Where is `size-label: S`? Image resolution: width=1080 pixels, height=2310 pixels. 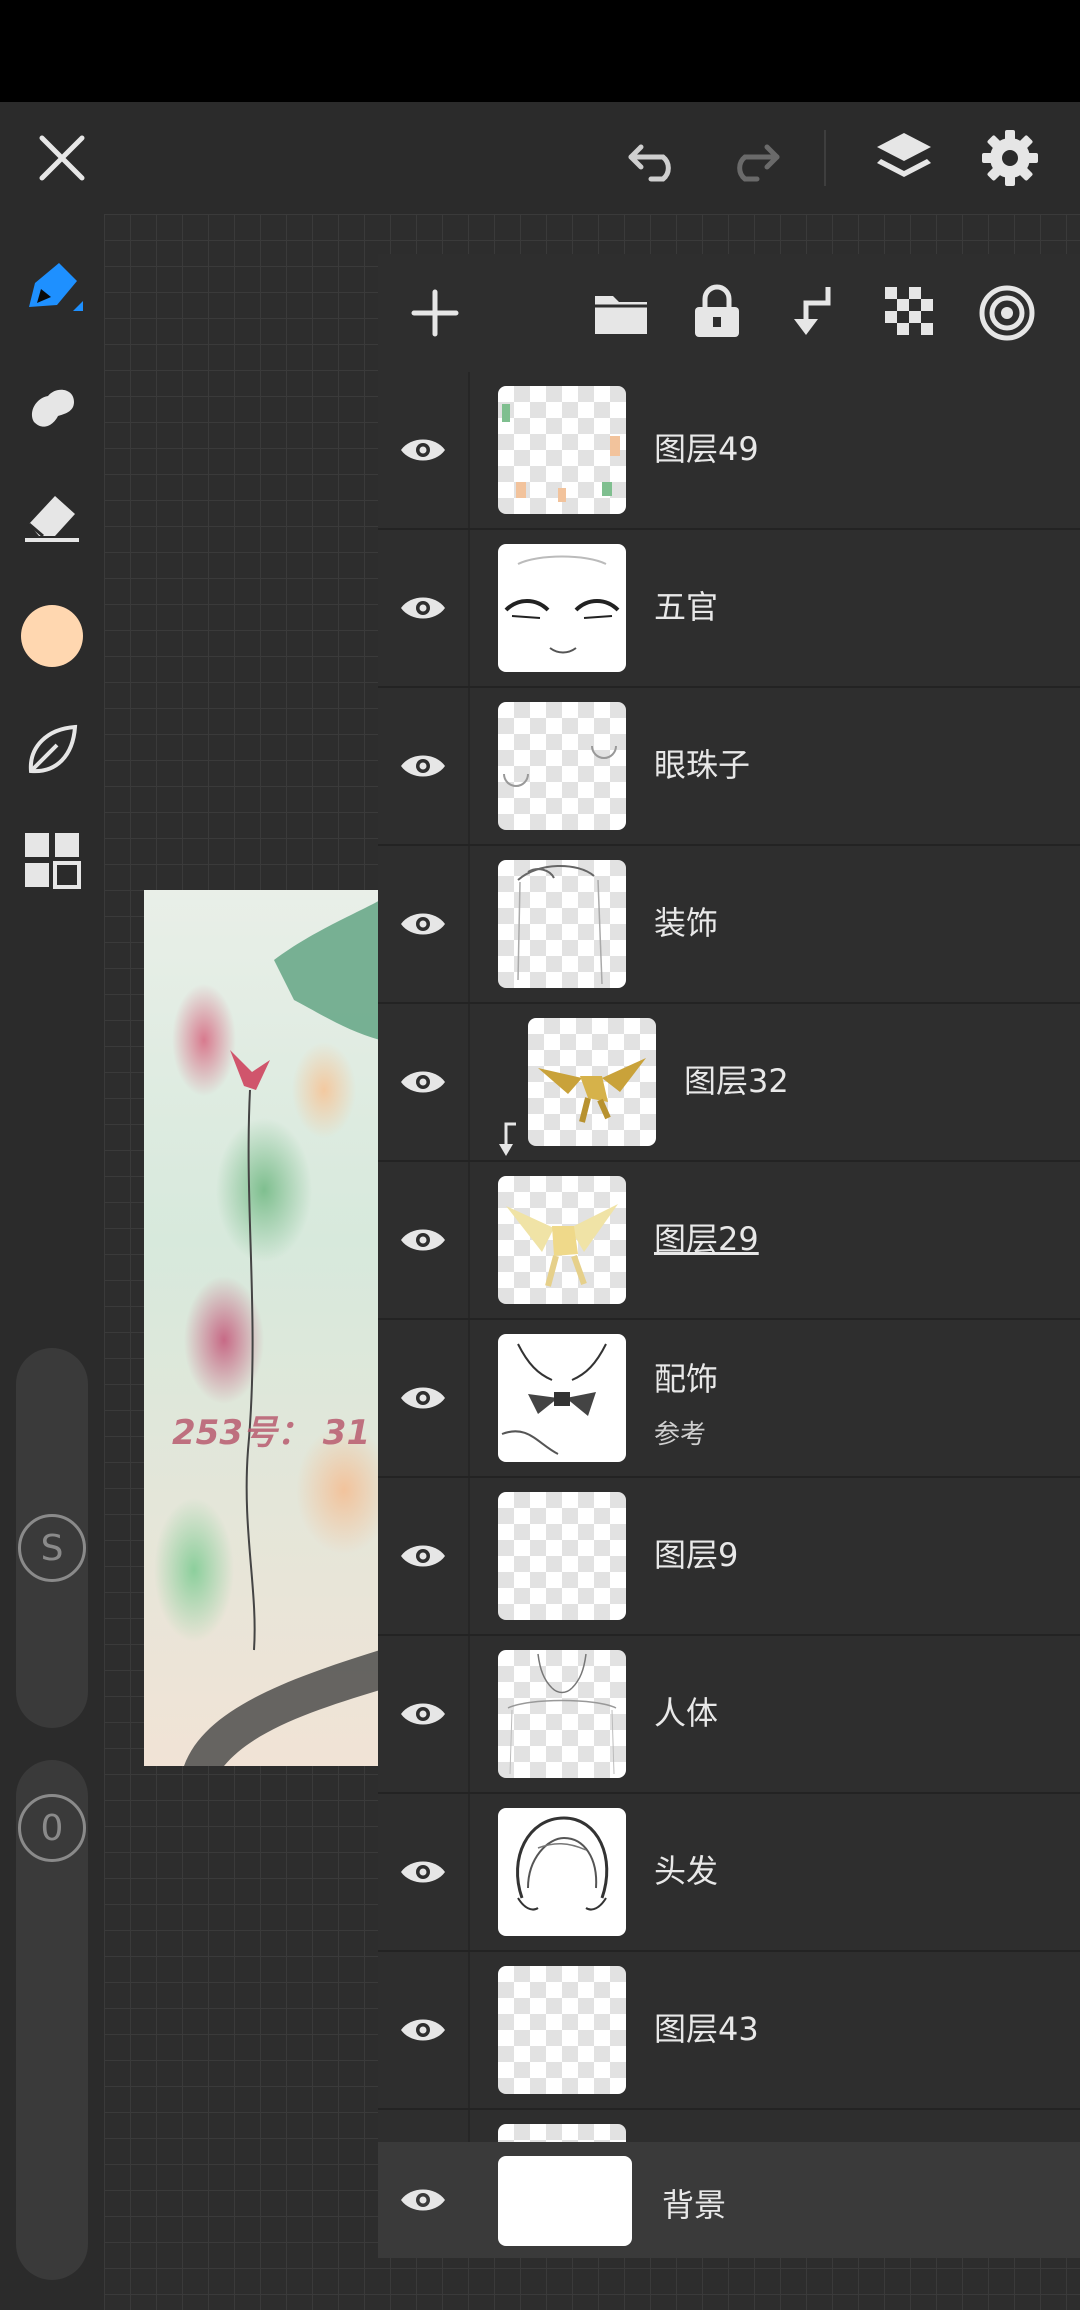
size-label: S is located at coordinates (52, 1548).